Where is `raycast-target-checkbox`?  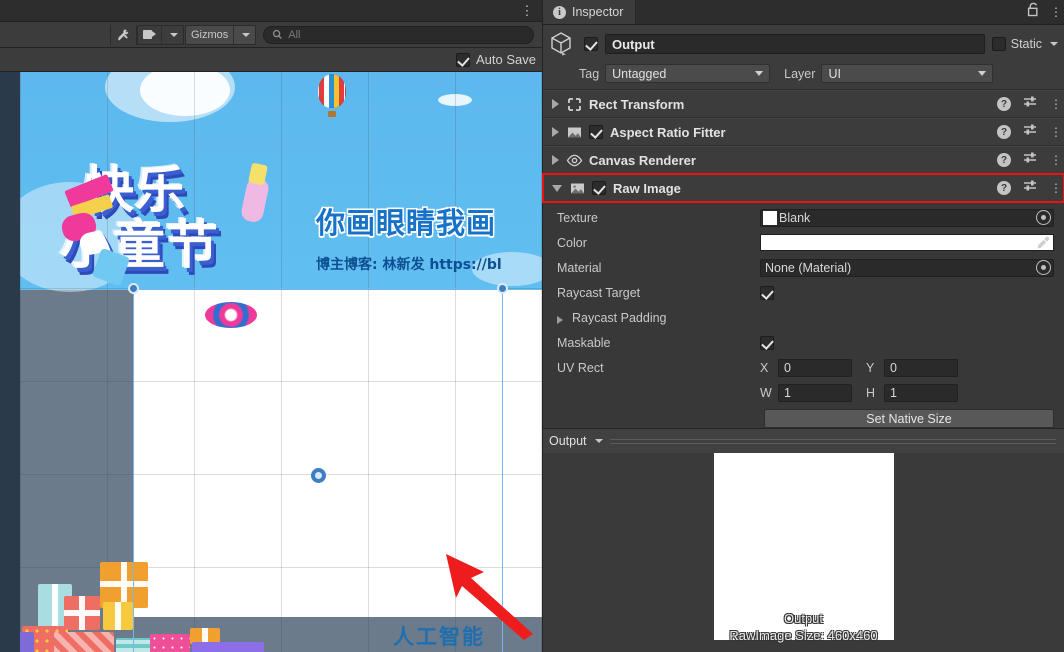 raycast-target-checkbox is located at coordinates (767, 292).